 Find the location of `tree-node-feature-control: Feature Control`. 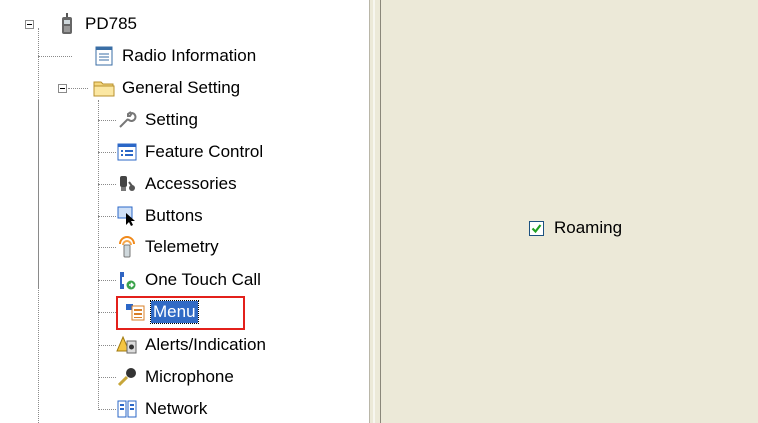

tree-node-feature-control: Feature Control is located at coordinates (190, 152).